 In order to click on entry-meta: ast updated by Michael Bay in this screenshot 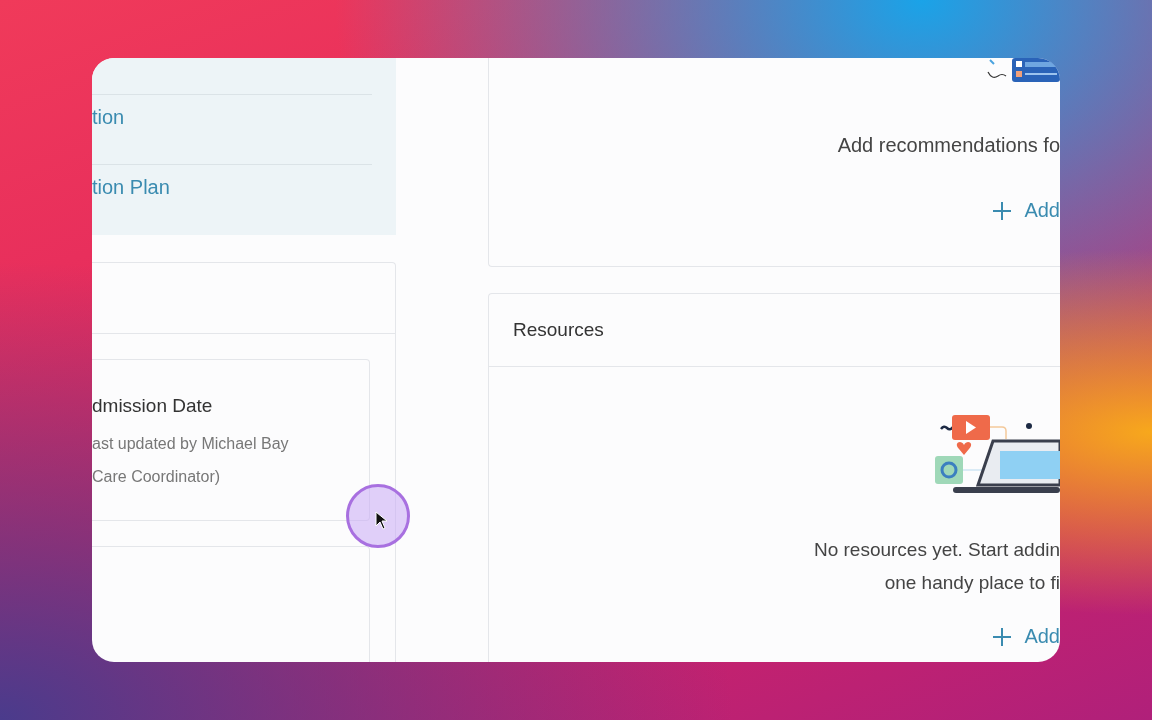, I will do `click(191, 444)`.